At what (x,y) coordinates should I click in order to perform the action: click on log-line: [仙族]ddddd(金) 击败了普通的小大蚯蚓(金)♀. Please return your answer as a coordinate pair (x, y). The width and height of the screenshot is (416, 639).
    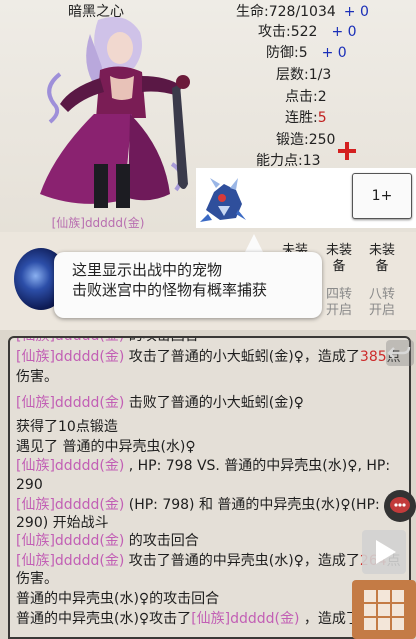
    Looking at the image, I should click on (160, 403).